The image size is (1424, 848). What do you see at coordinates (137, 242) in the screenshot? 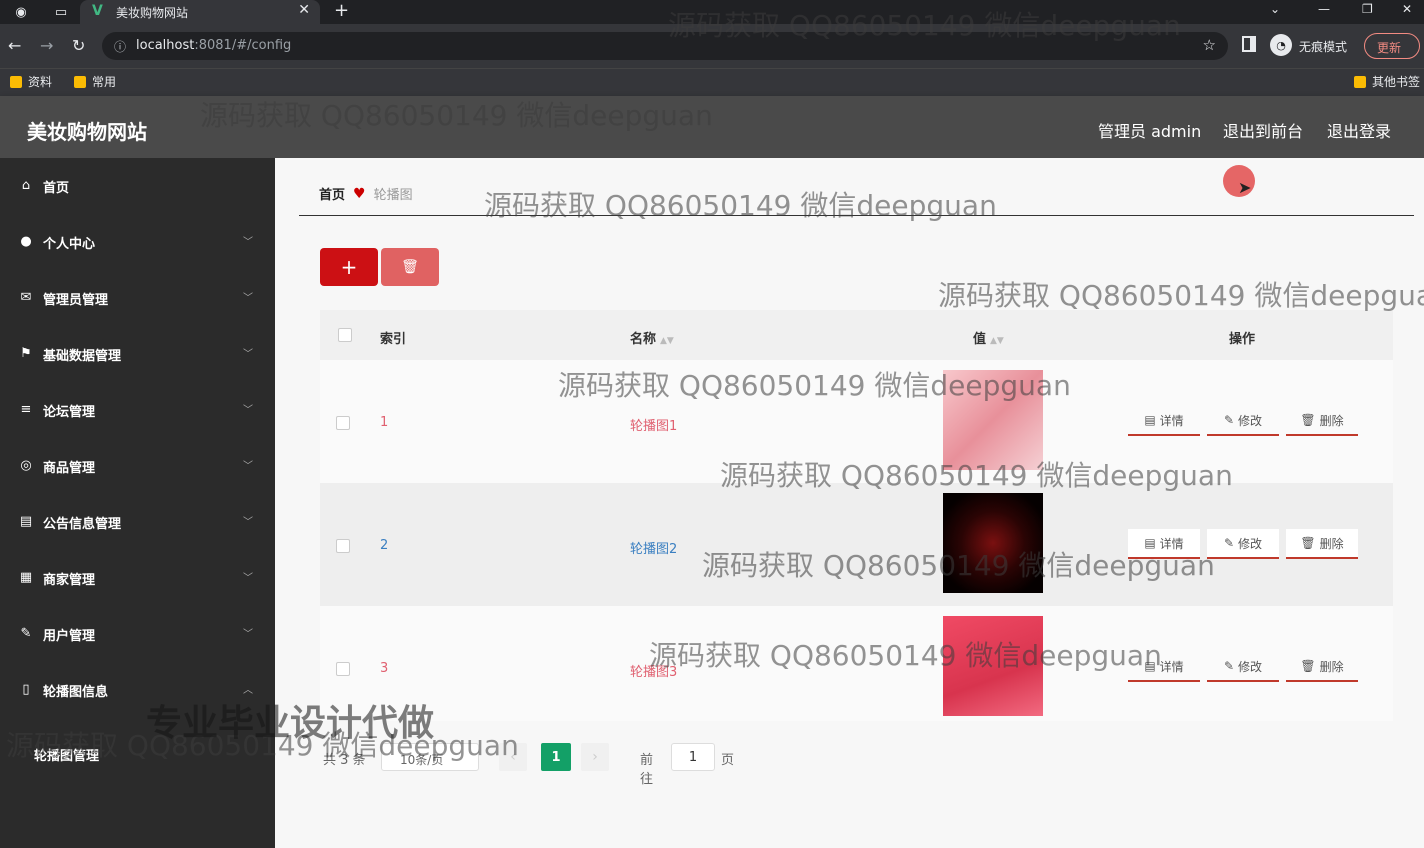
I see `sidebar-item-personal: ● 个人中心 ﹀` at bounding box center [137, 242].